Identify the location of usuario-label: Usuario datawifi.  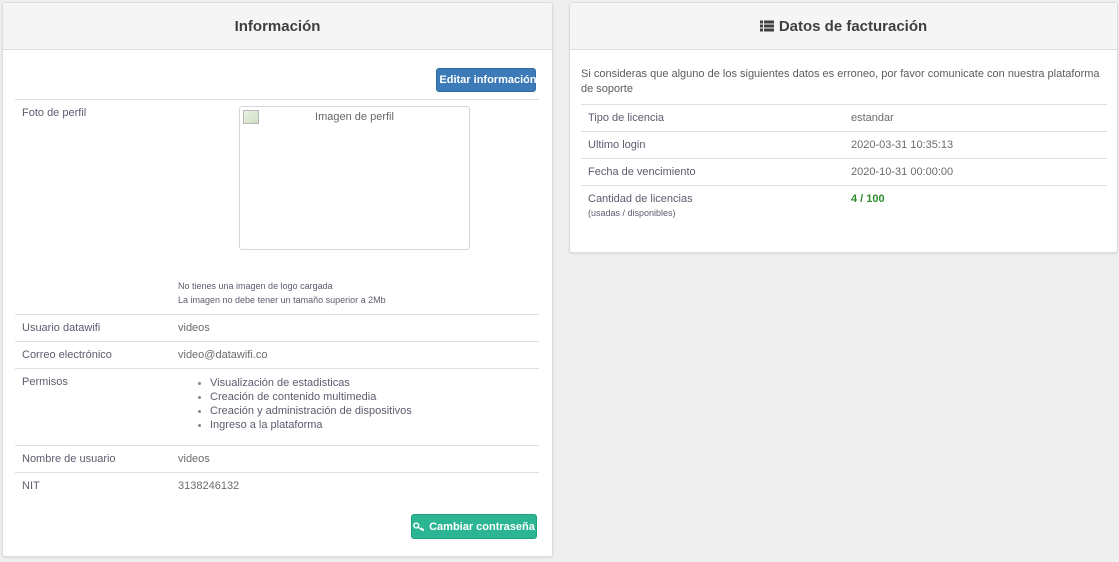
(61, 328).